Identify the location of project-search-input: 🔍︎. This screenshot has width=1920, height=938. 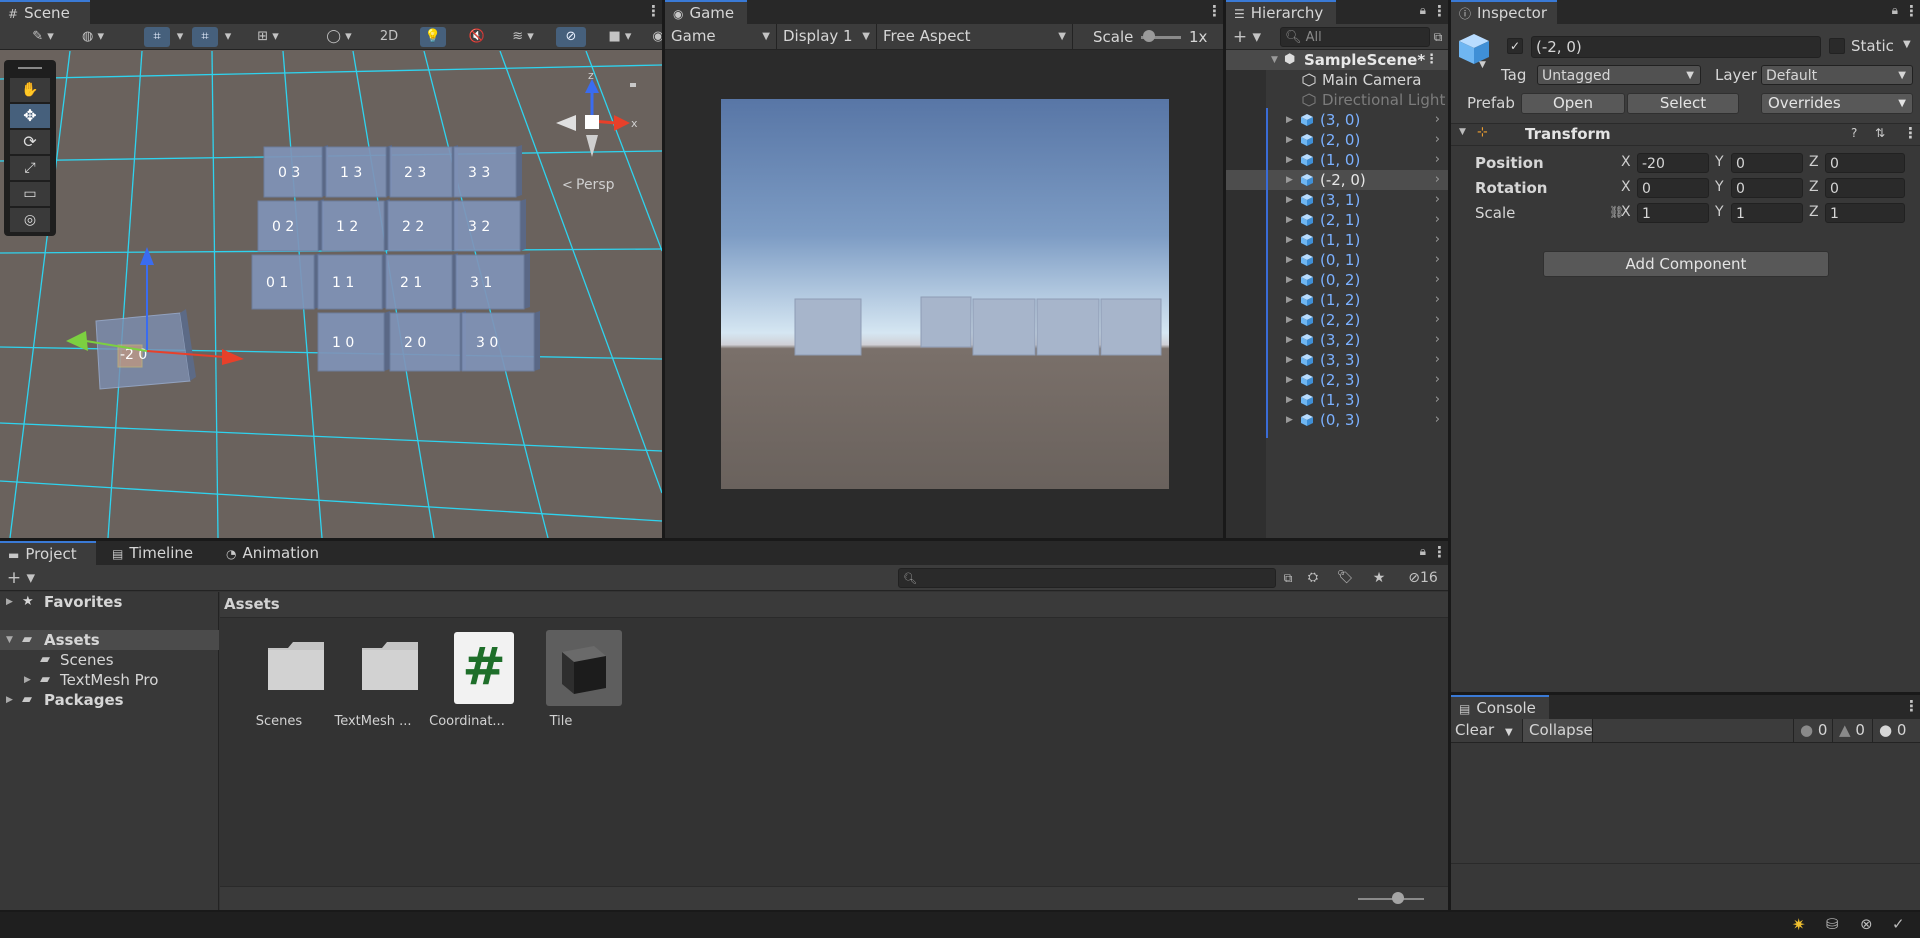
(1087, 578).